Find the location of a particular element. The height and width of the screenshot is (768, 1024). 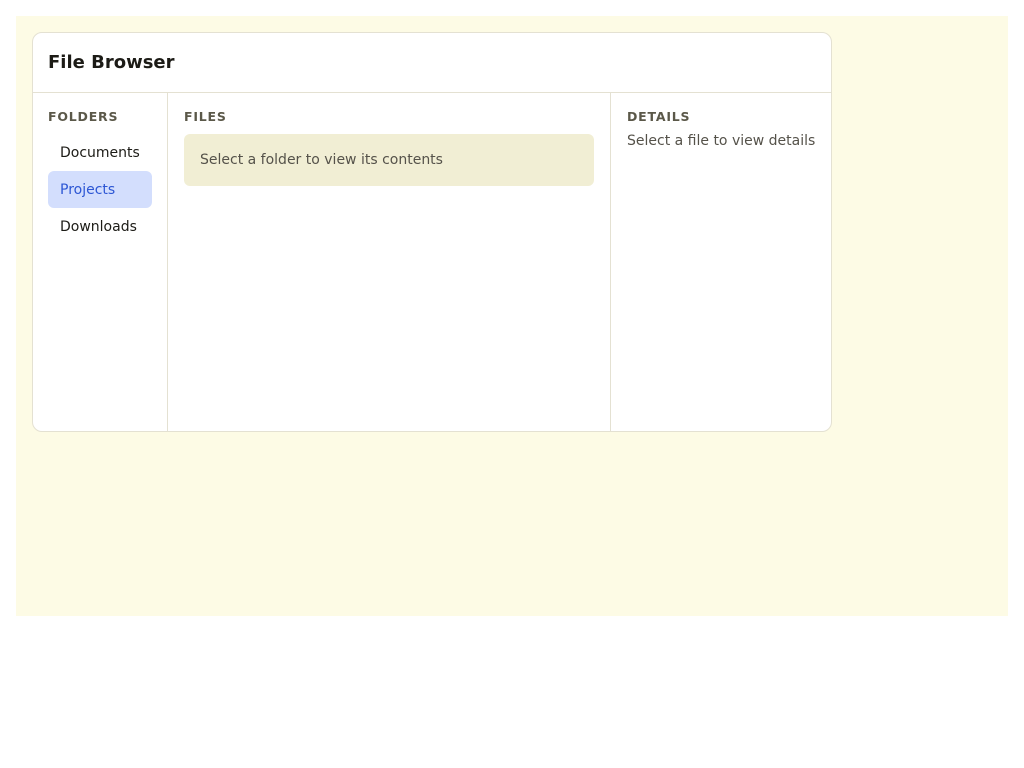

folders-pane: FOLDERS Documents Projects Downloads is located at coordinates (100, 262).